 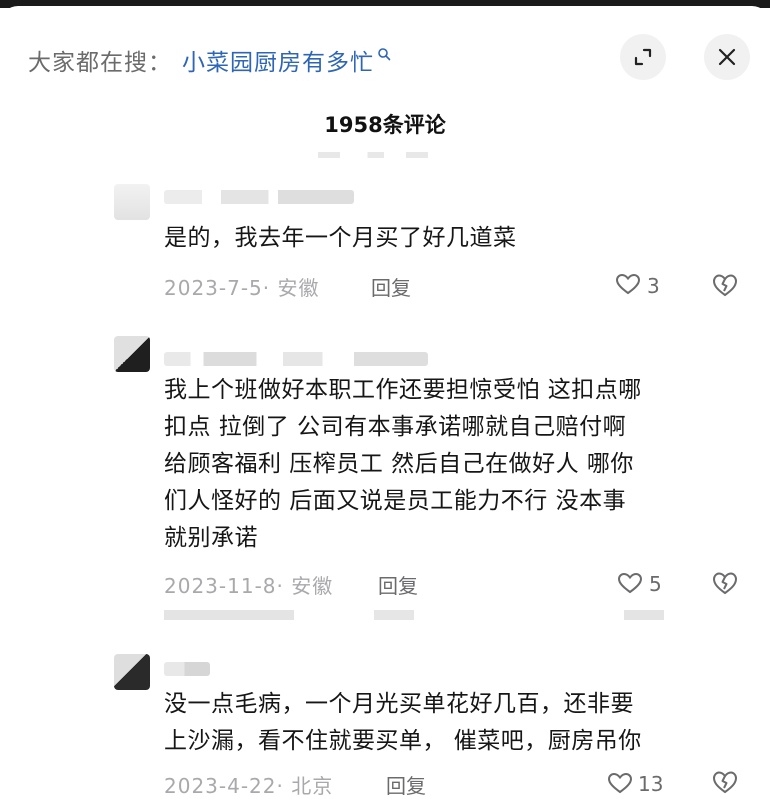 I want to click on close-button, so click(x=727, y=57).